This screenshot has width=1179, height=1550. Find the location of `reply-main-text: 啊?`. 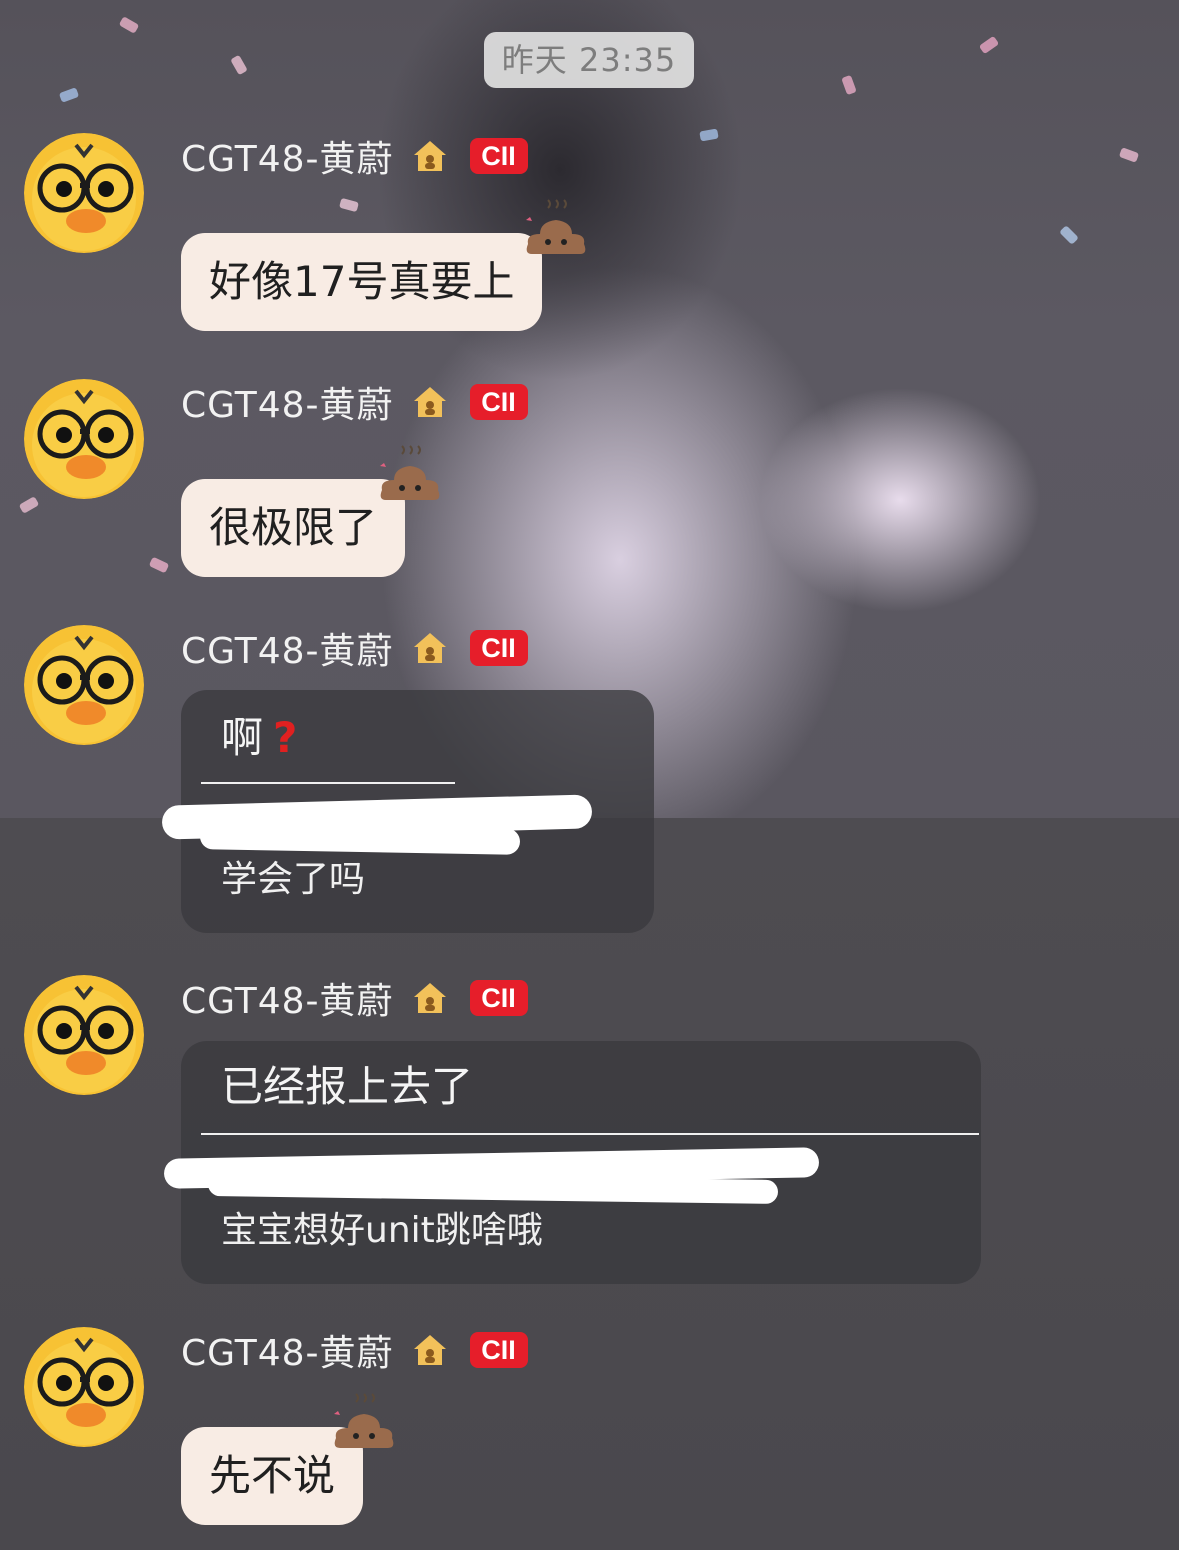

reply-main-text: 啊? is located at coordinates (259, 738).